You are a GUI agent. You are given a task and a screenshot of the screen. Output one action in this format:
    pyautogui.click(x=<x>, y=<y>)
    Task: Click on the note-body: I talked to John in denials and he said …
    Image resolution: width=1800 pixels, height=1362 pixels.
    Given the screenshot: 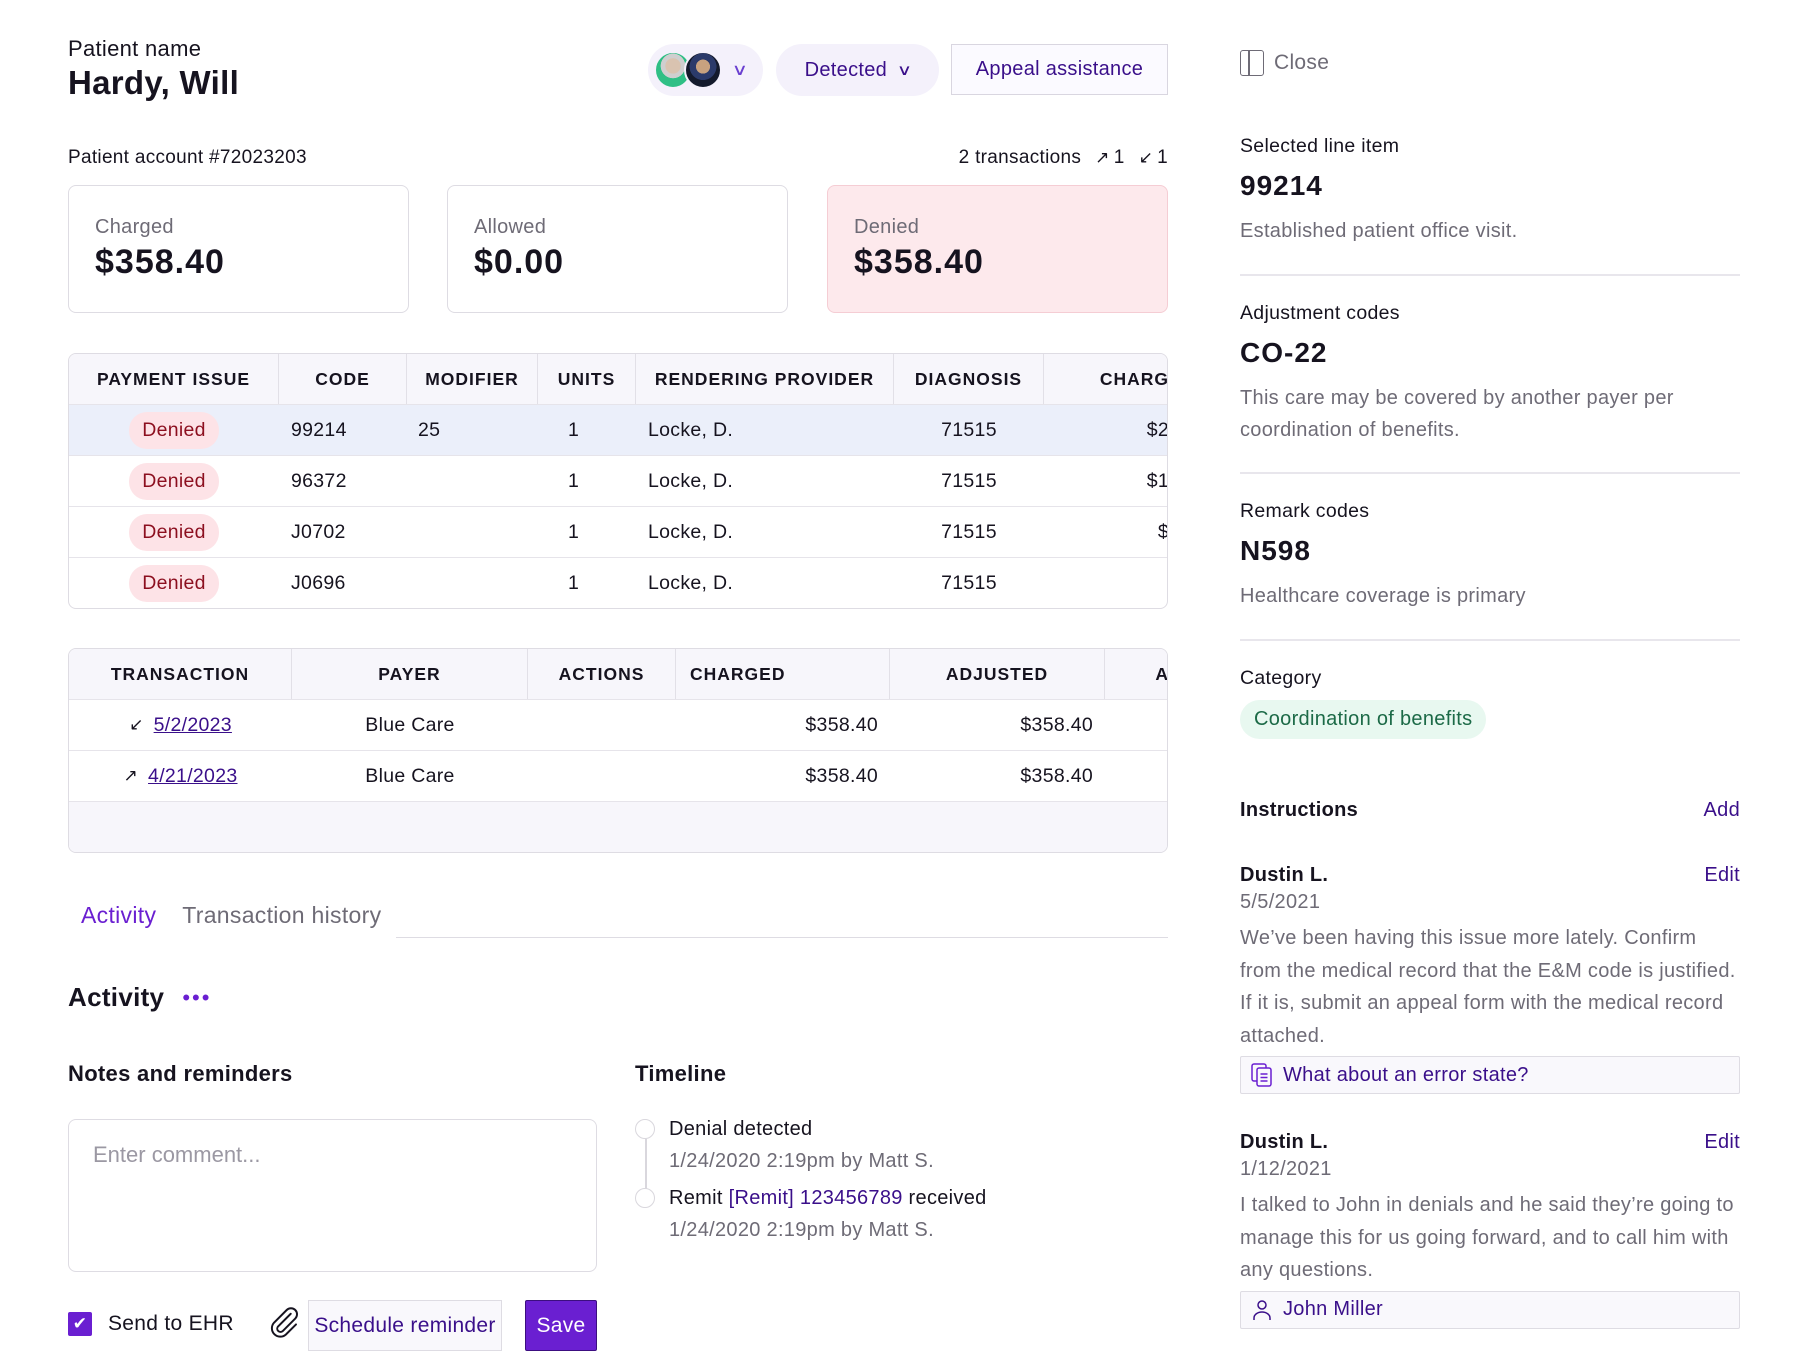 What is the action you would take?
    pyautogui.click(x=1487, y=1237)
    